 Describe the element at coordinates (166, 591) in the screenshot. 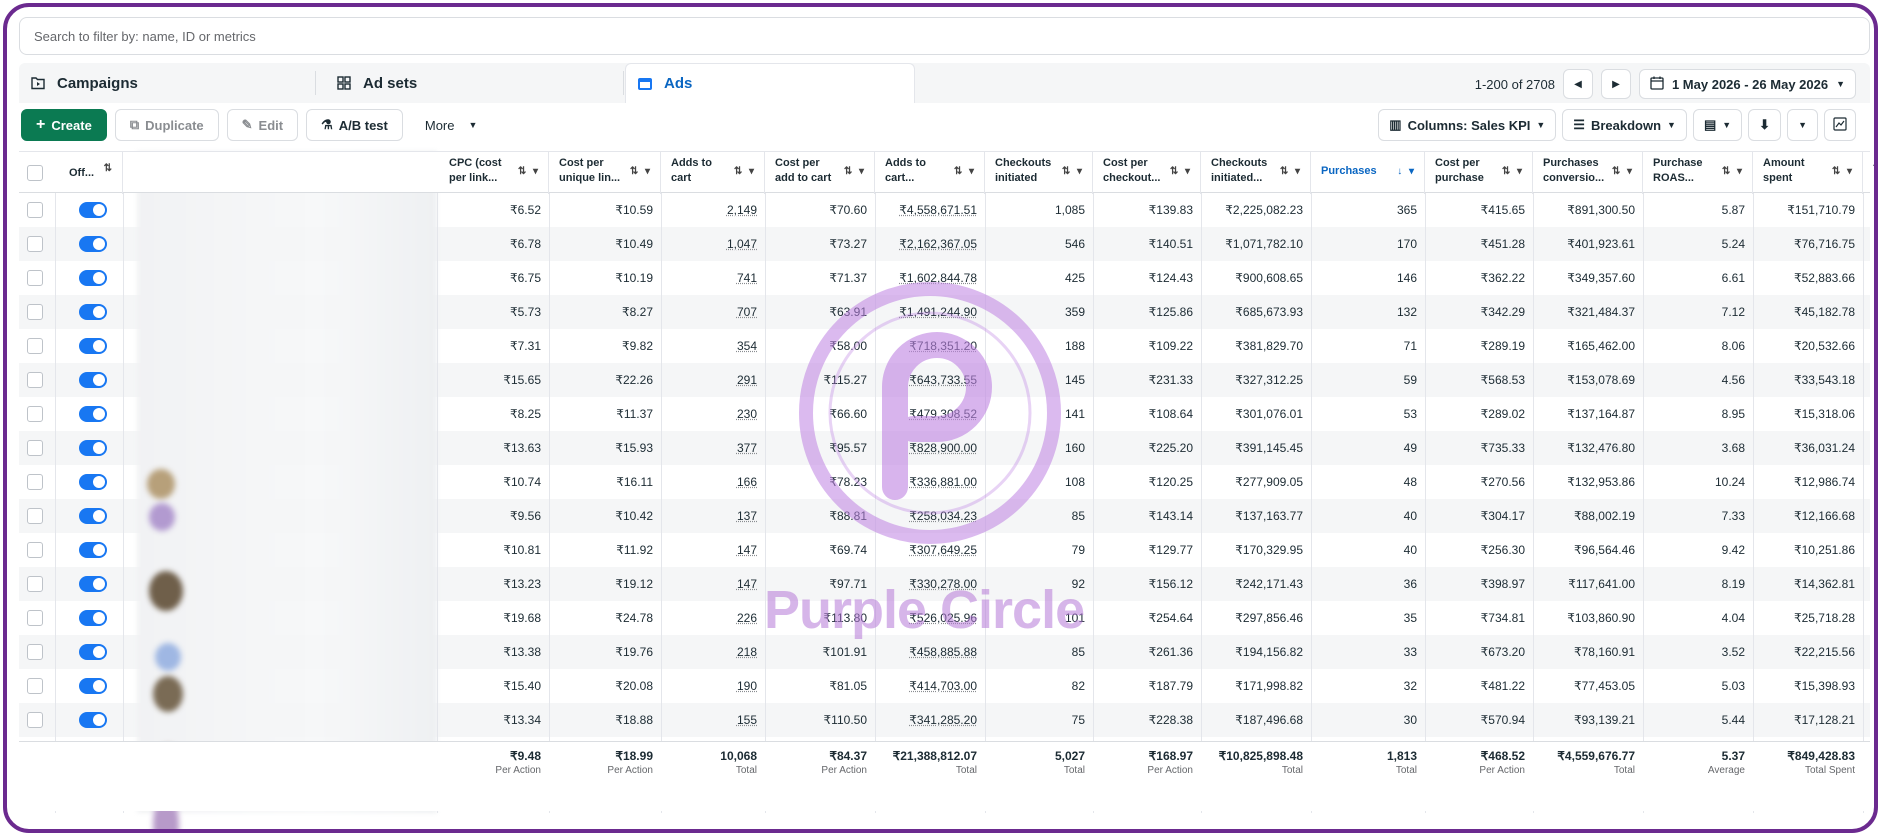

I see `ad-thumbnail` at that location.